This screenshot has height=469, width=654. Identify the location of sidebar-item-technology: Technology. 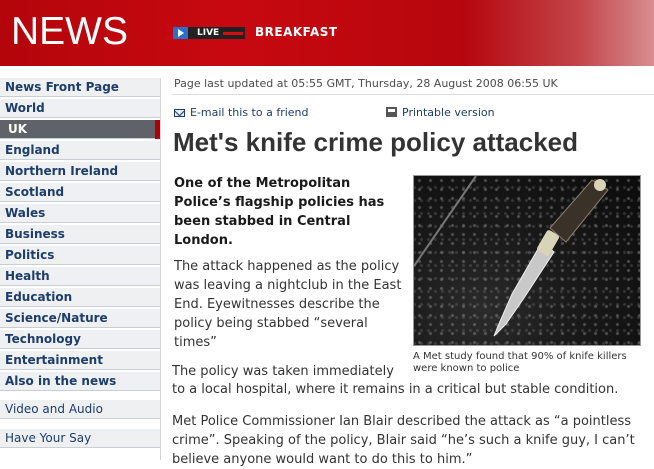
(80, 339).